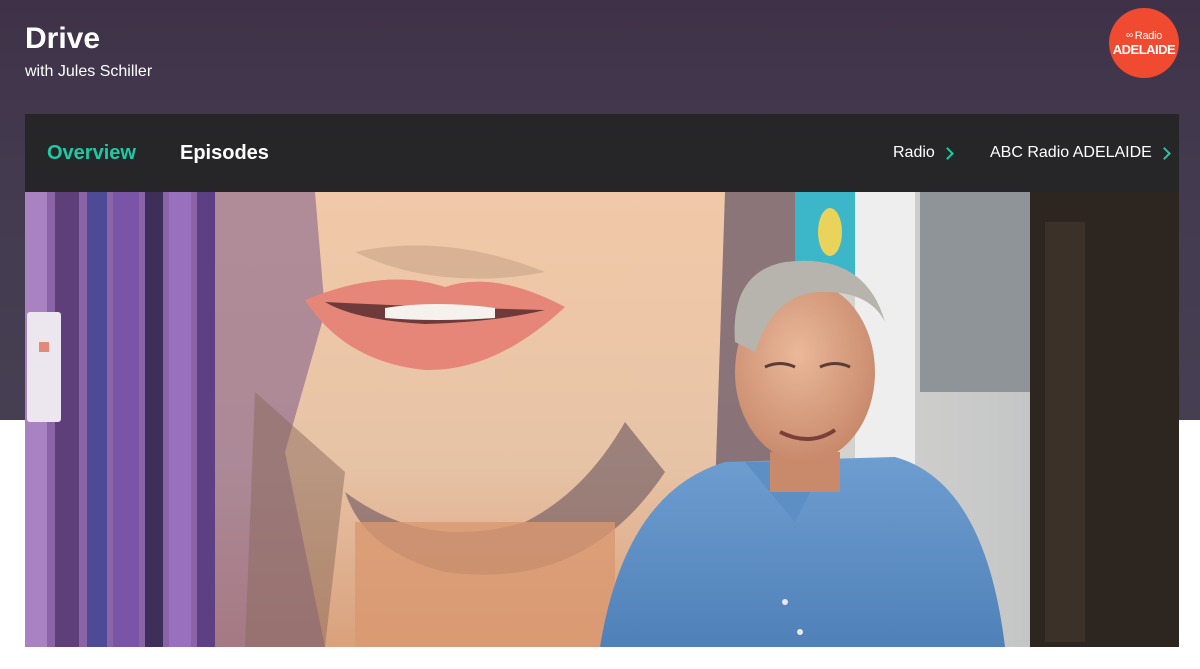 This screenshot has height=669, width=1200. Describe the element at coordinates (1144, 49) in the screenshot. I see `logo-line2: ADELAIDE` at that location.